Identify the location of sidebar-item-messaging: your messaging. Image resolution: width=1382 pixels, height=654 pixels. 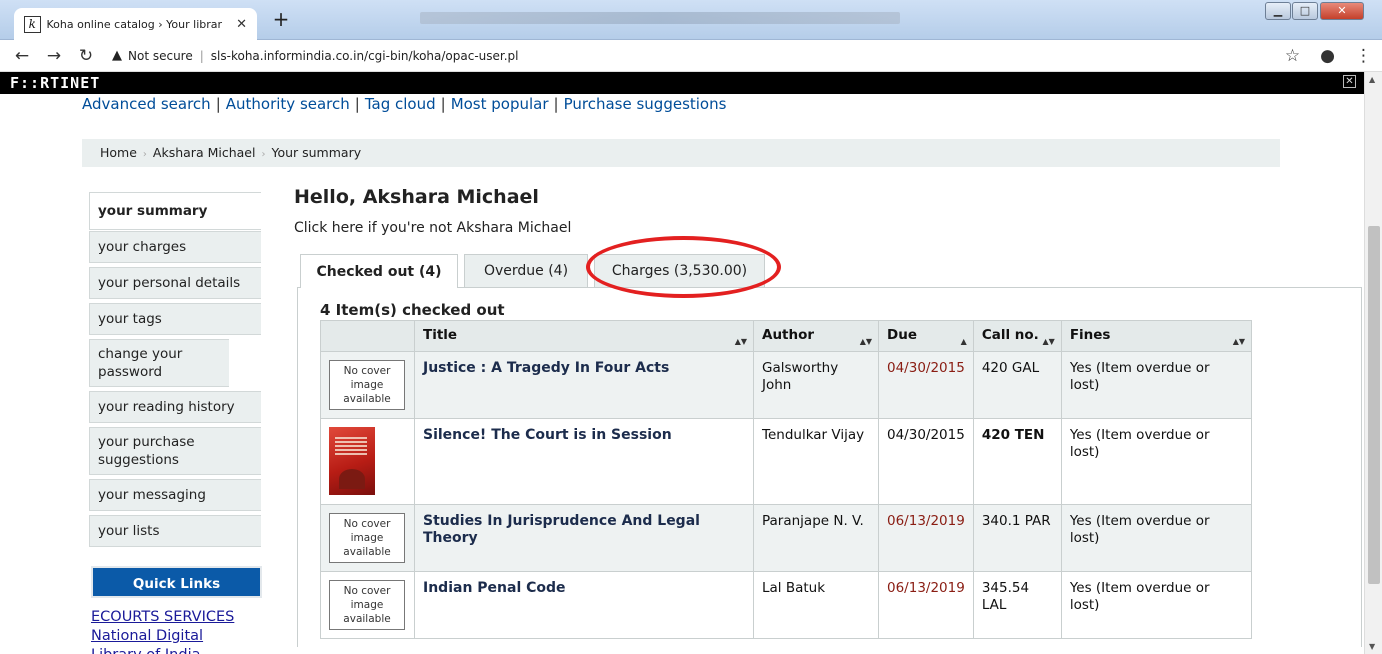
(175, 495).